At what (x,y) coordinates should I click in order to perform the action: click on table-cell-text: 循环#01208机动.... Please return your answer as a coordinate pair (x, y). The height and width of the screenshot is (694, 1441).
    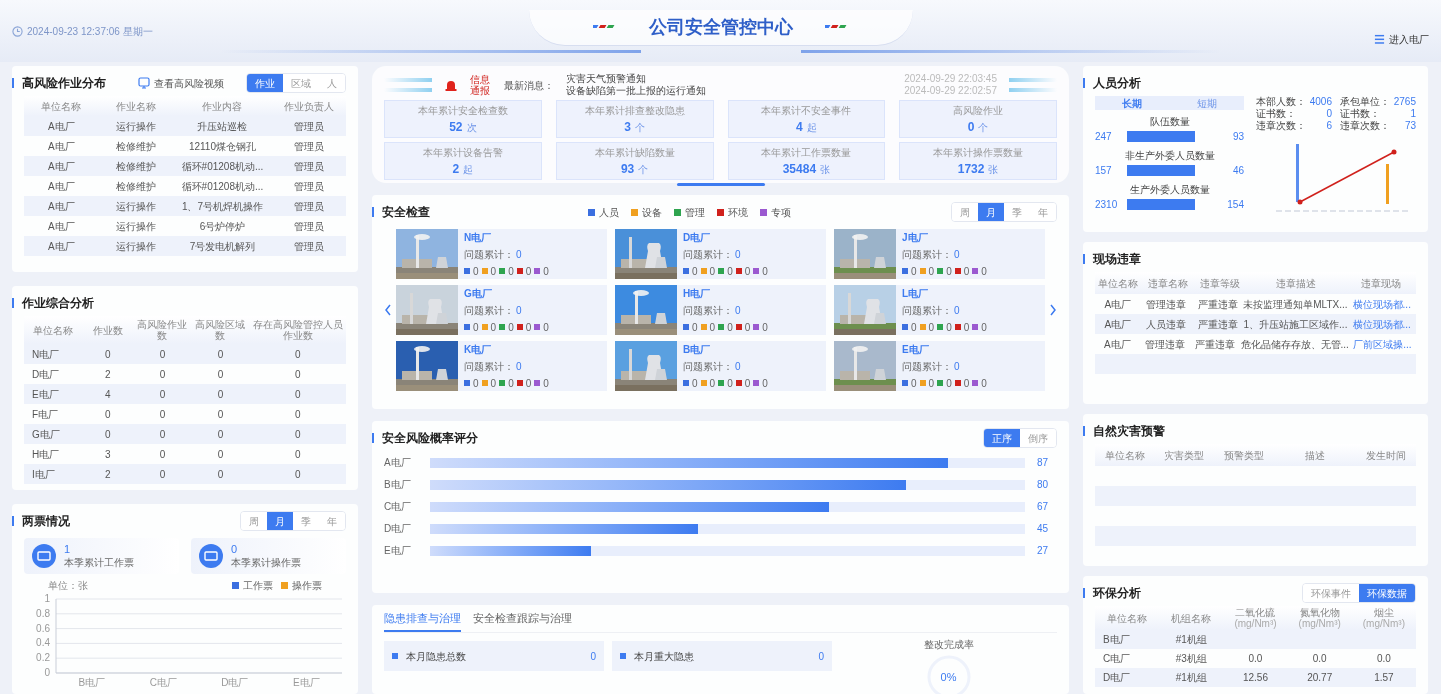
    Looking at the image, I should click on (222, 186).